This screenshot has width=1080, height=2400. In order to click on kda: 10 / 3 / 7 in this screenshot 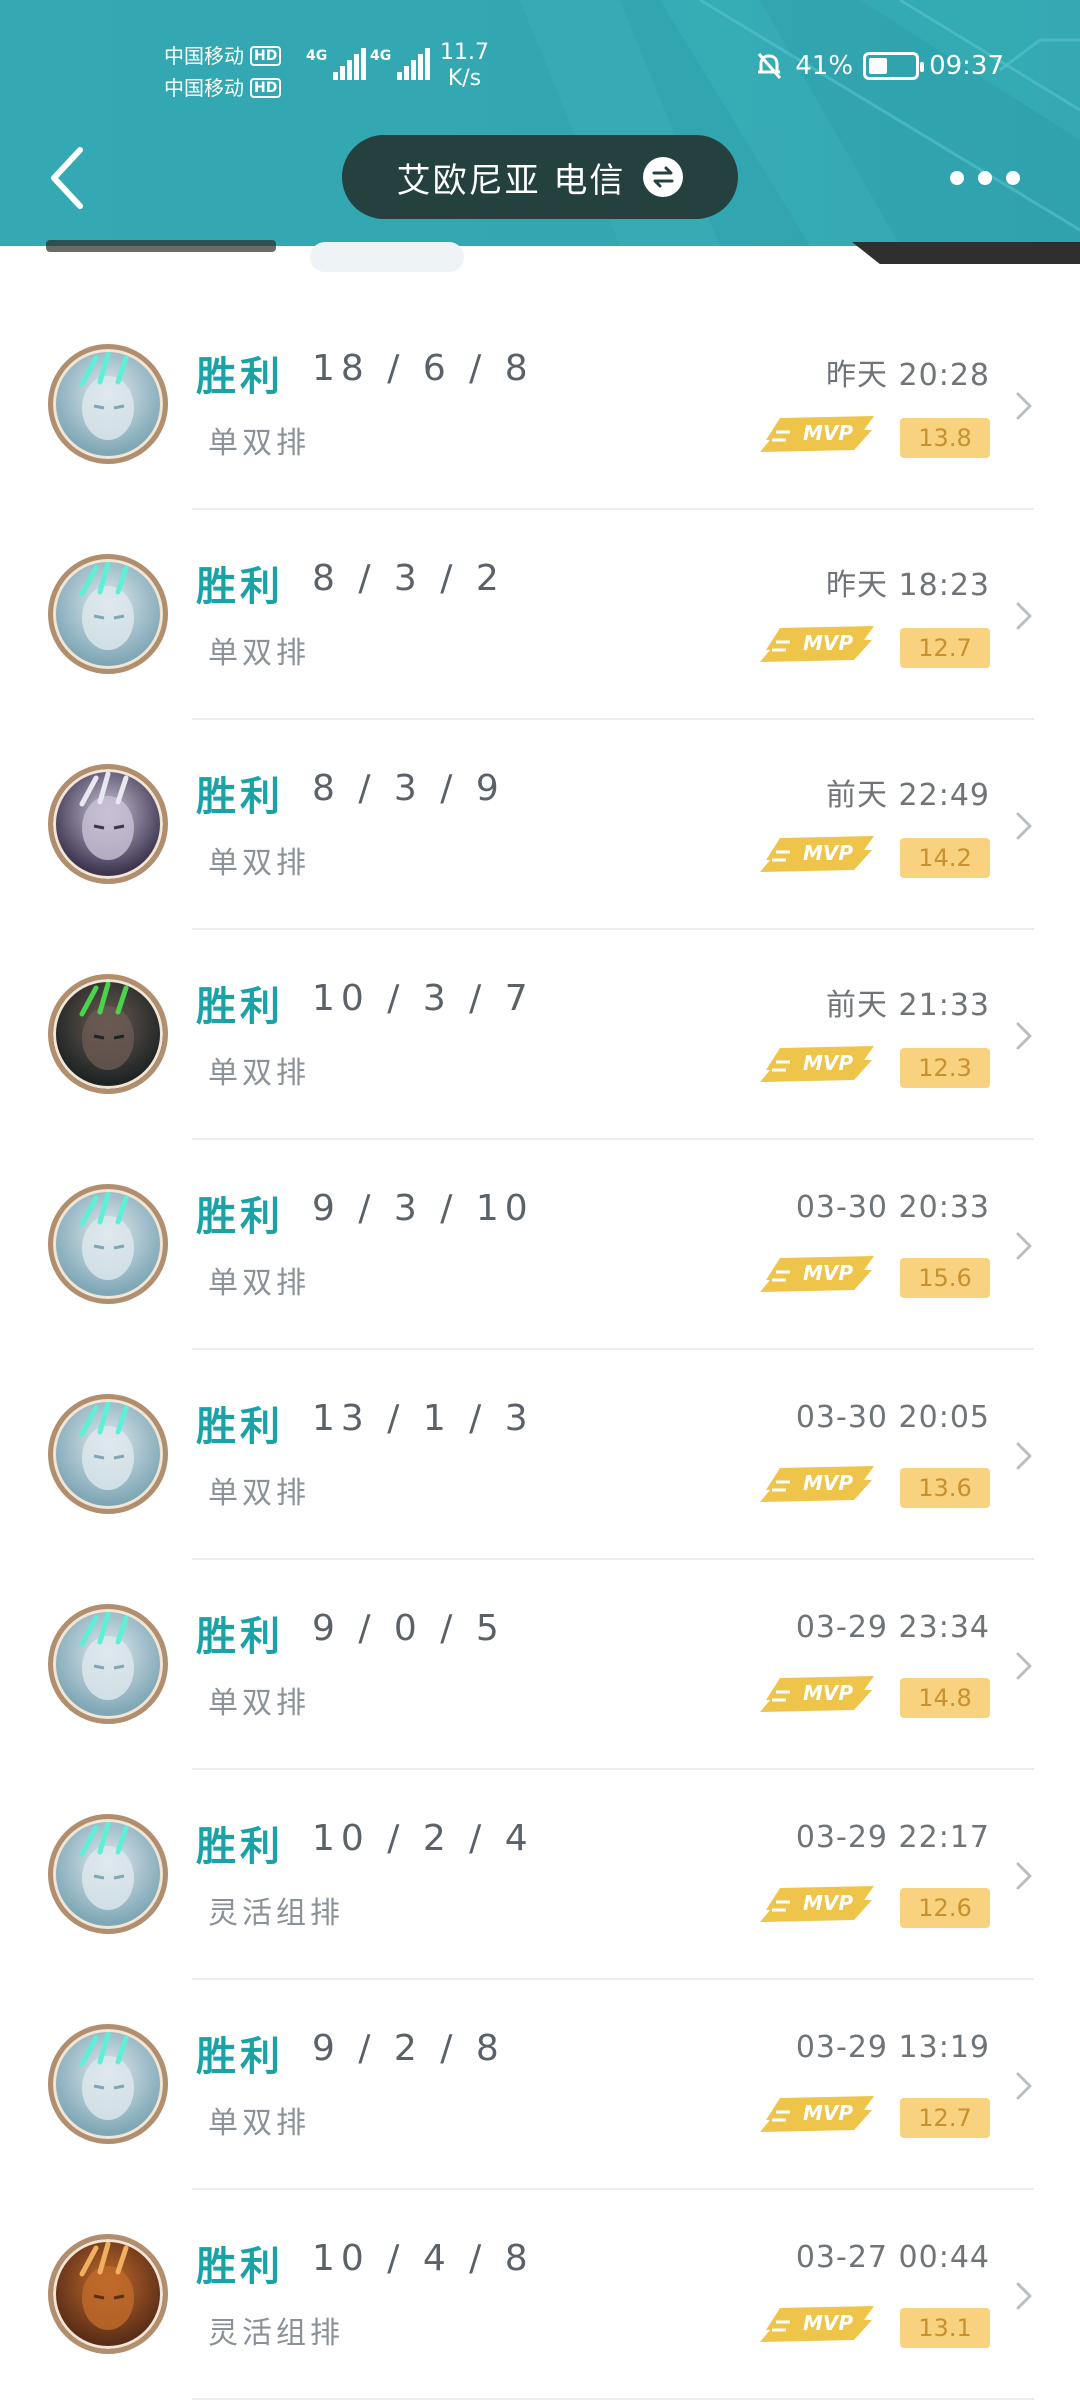, I will do `click(423, 998)`.